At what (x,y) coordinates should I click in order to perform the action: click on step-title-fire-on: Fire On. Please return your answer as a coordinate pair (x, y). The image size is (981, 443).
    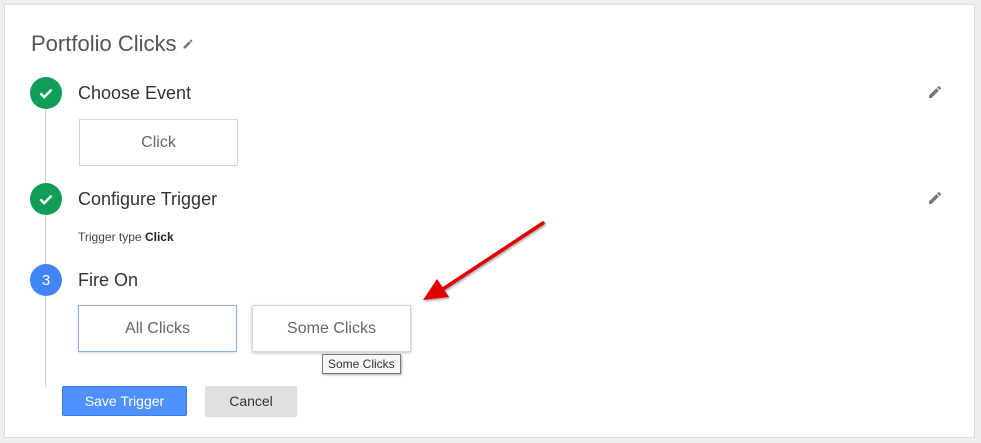
    Looking at the image, I should click on (108, 280).